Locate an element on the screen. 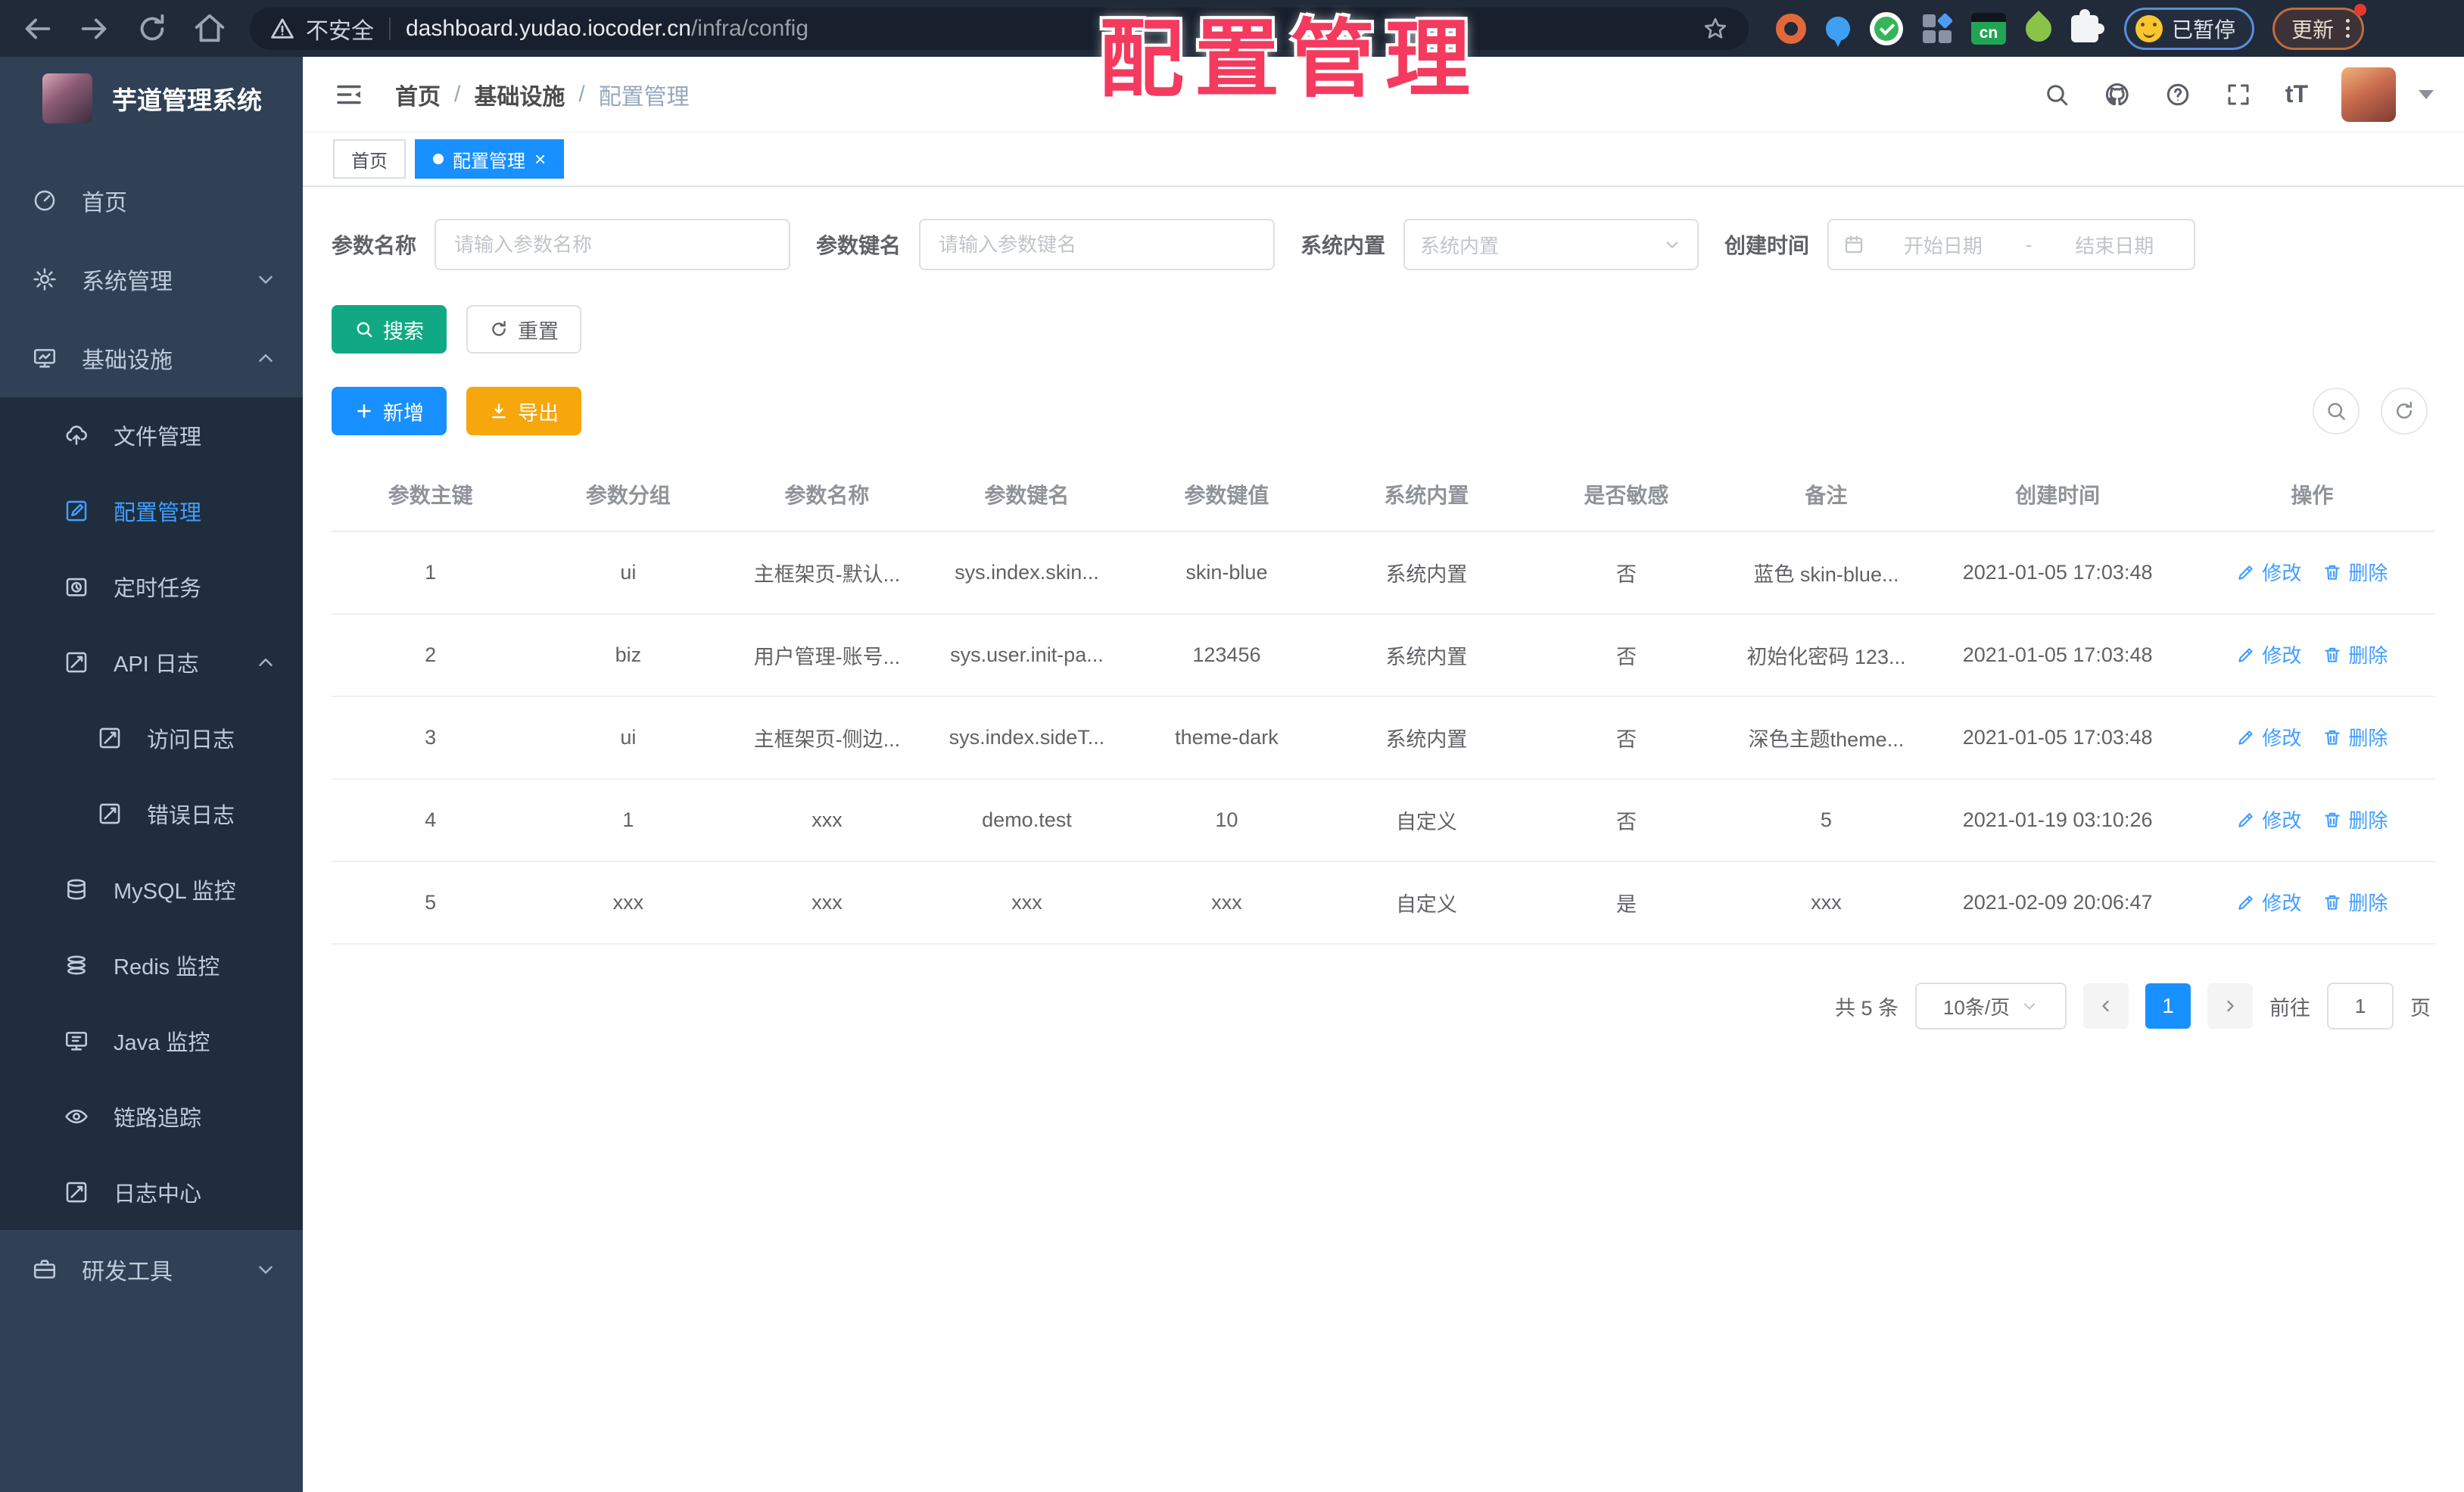  paused-badge: 已暂停 is located at coordinates (2189, 28).